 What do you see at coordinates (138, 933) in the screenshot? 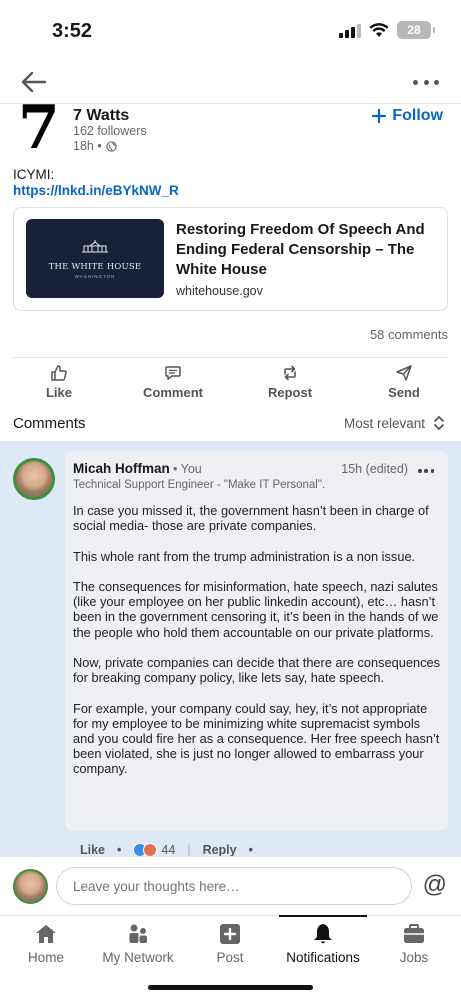
I see `network-icon` at bounding box center [138, 933].